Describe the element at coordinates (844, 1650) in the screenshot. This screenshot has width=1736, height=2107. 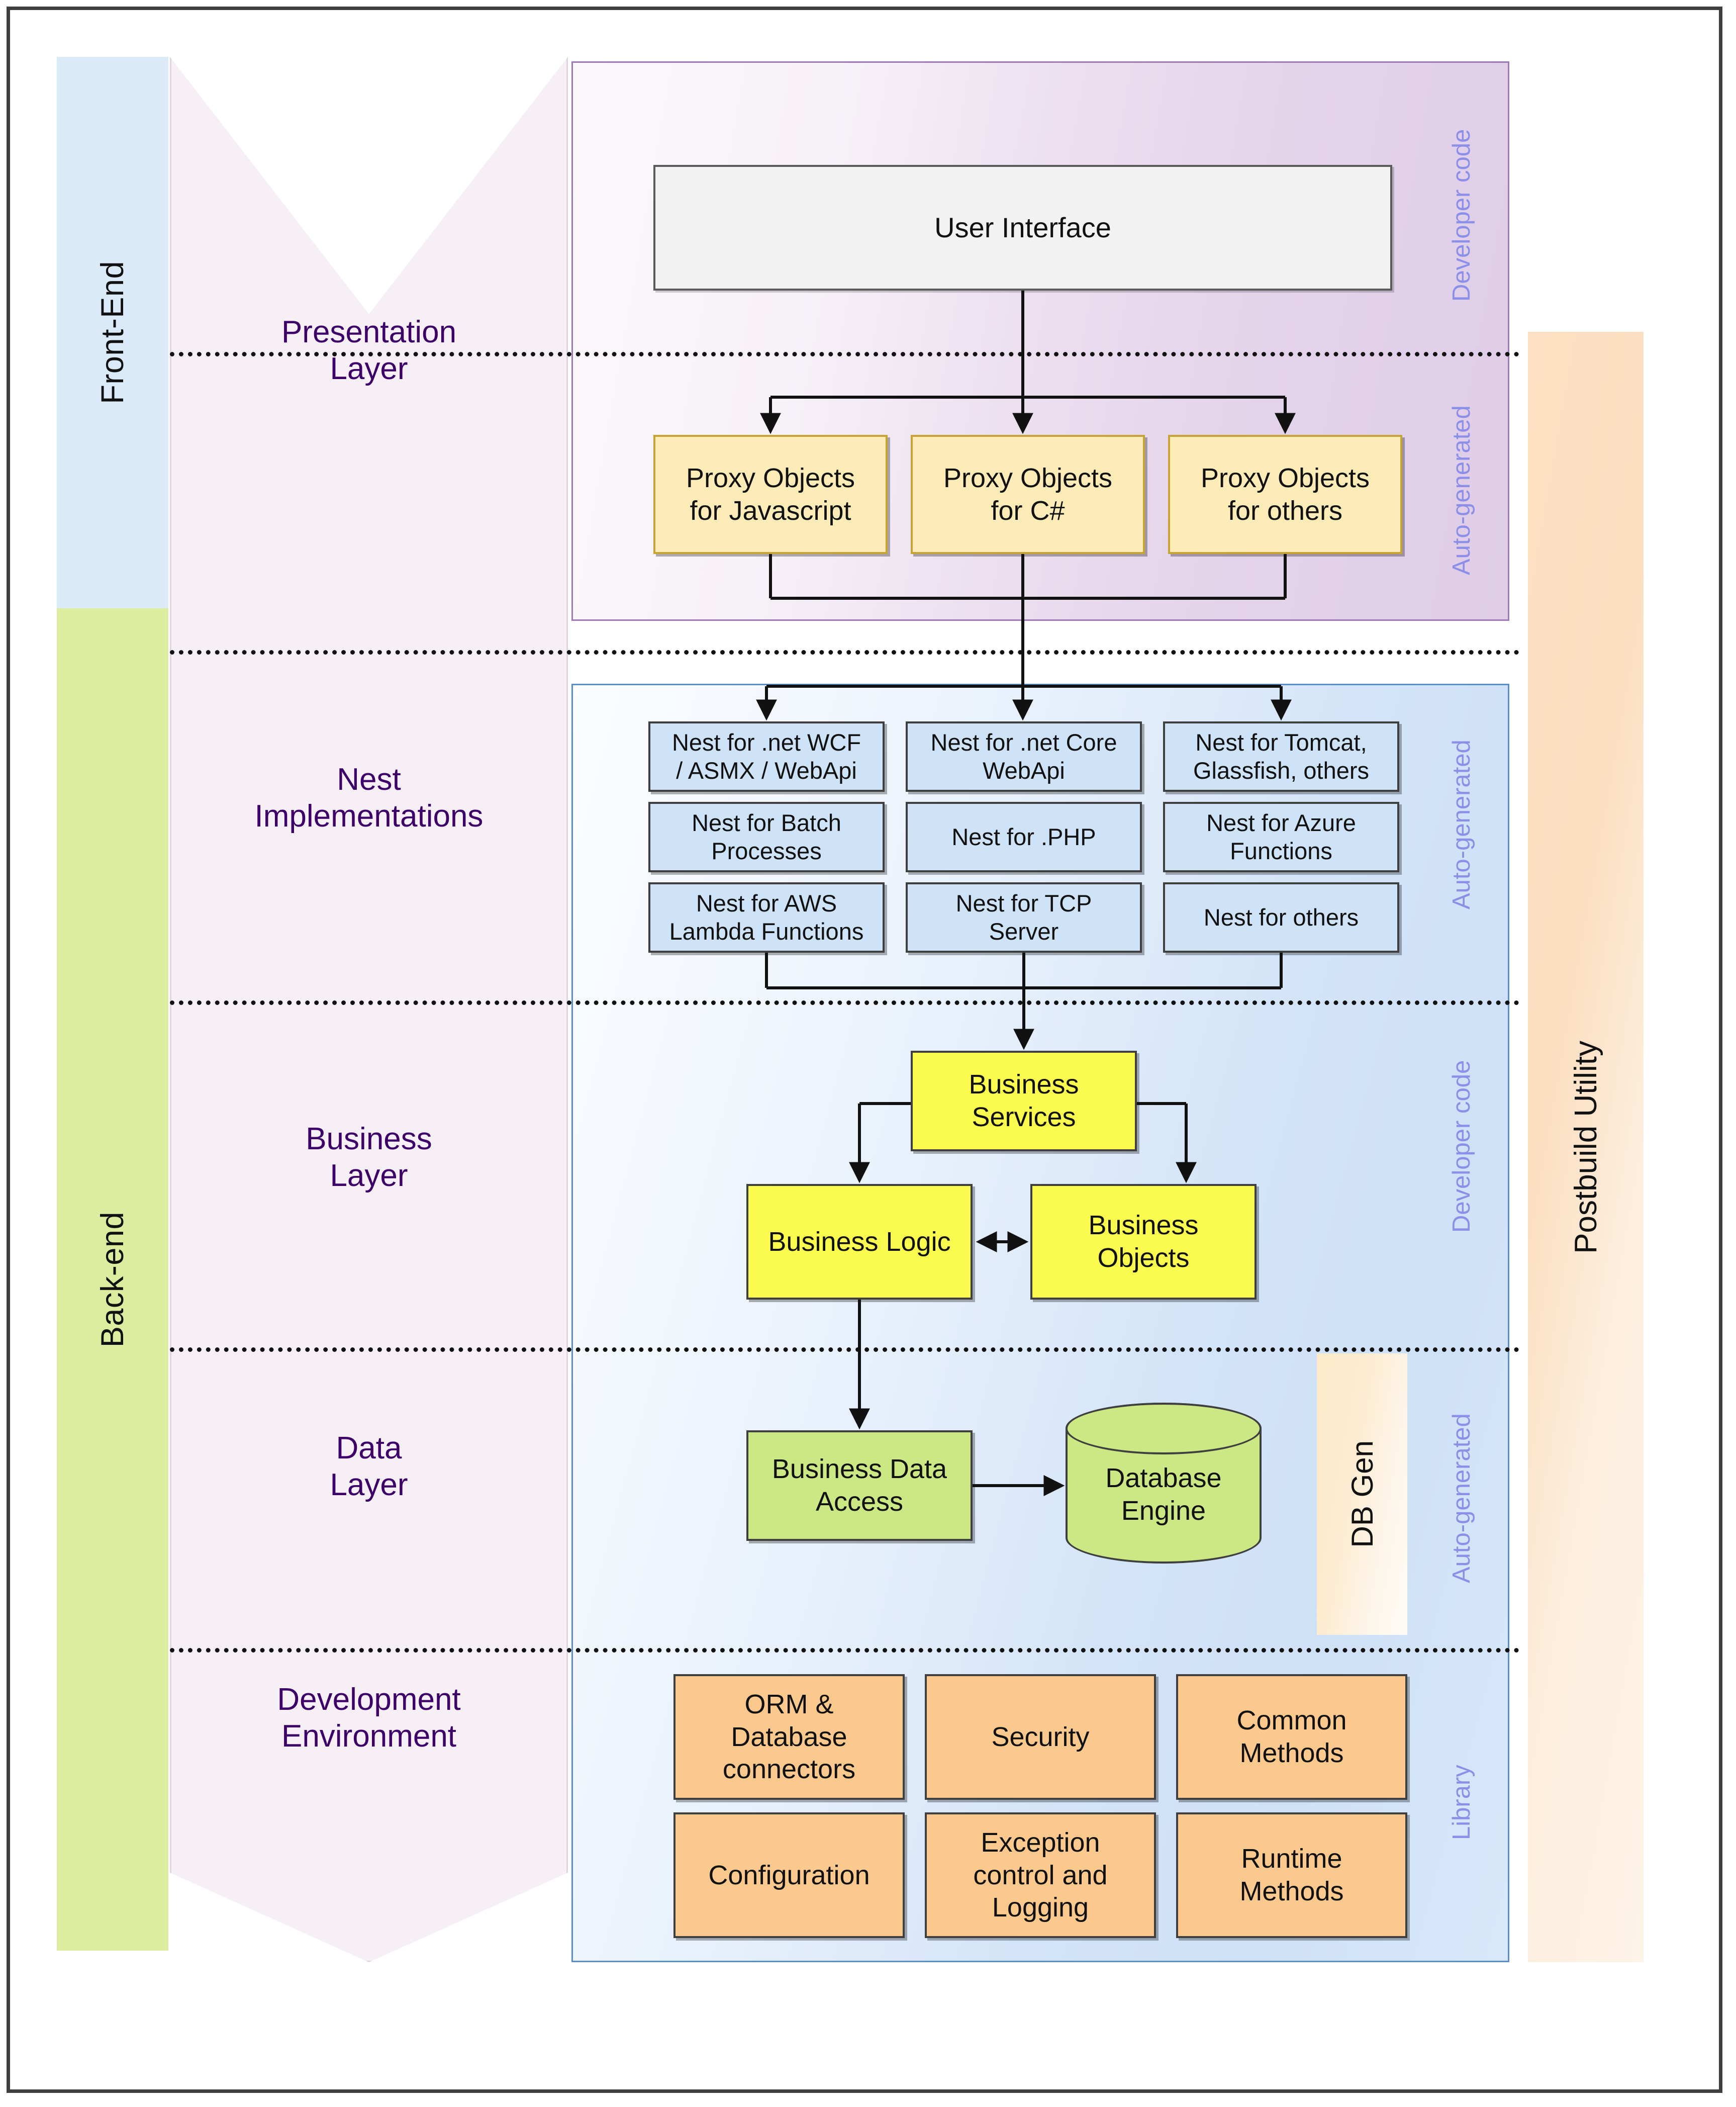
I see `divider-data-development` at that location.